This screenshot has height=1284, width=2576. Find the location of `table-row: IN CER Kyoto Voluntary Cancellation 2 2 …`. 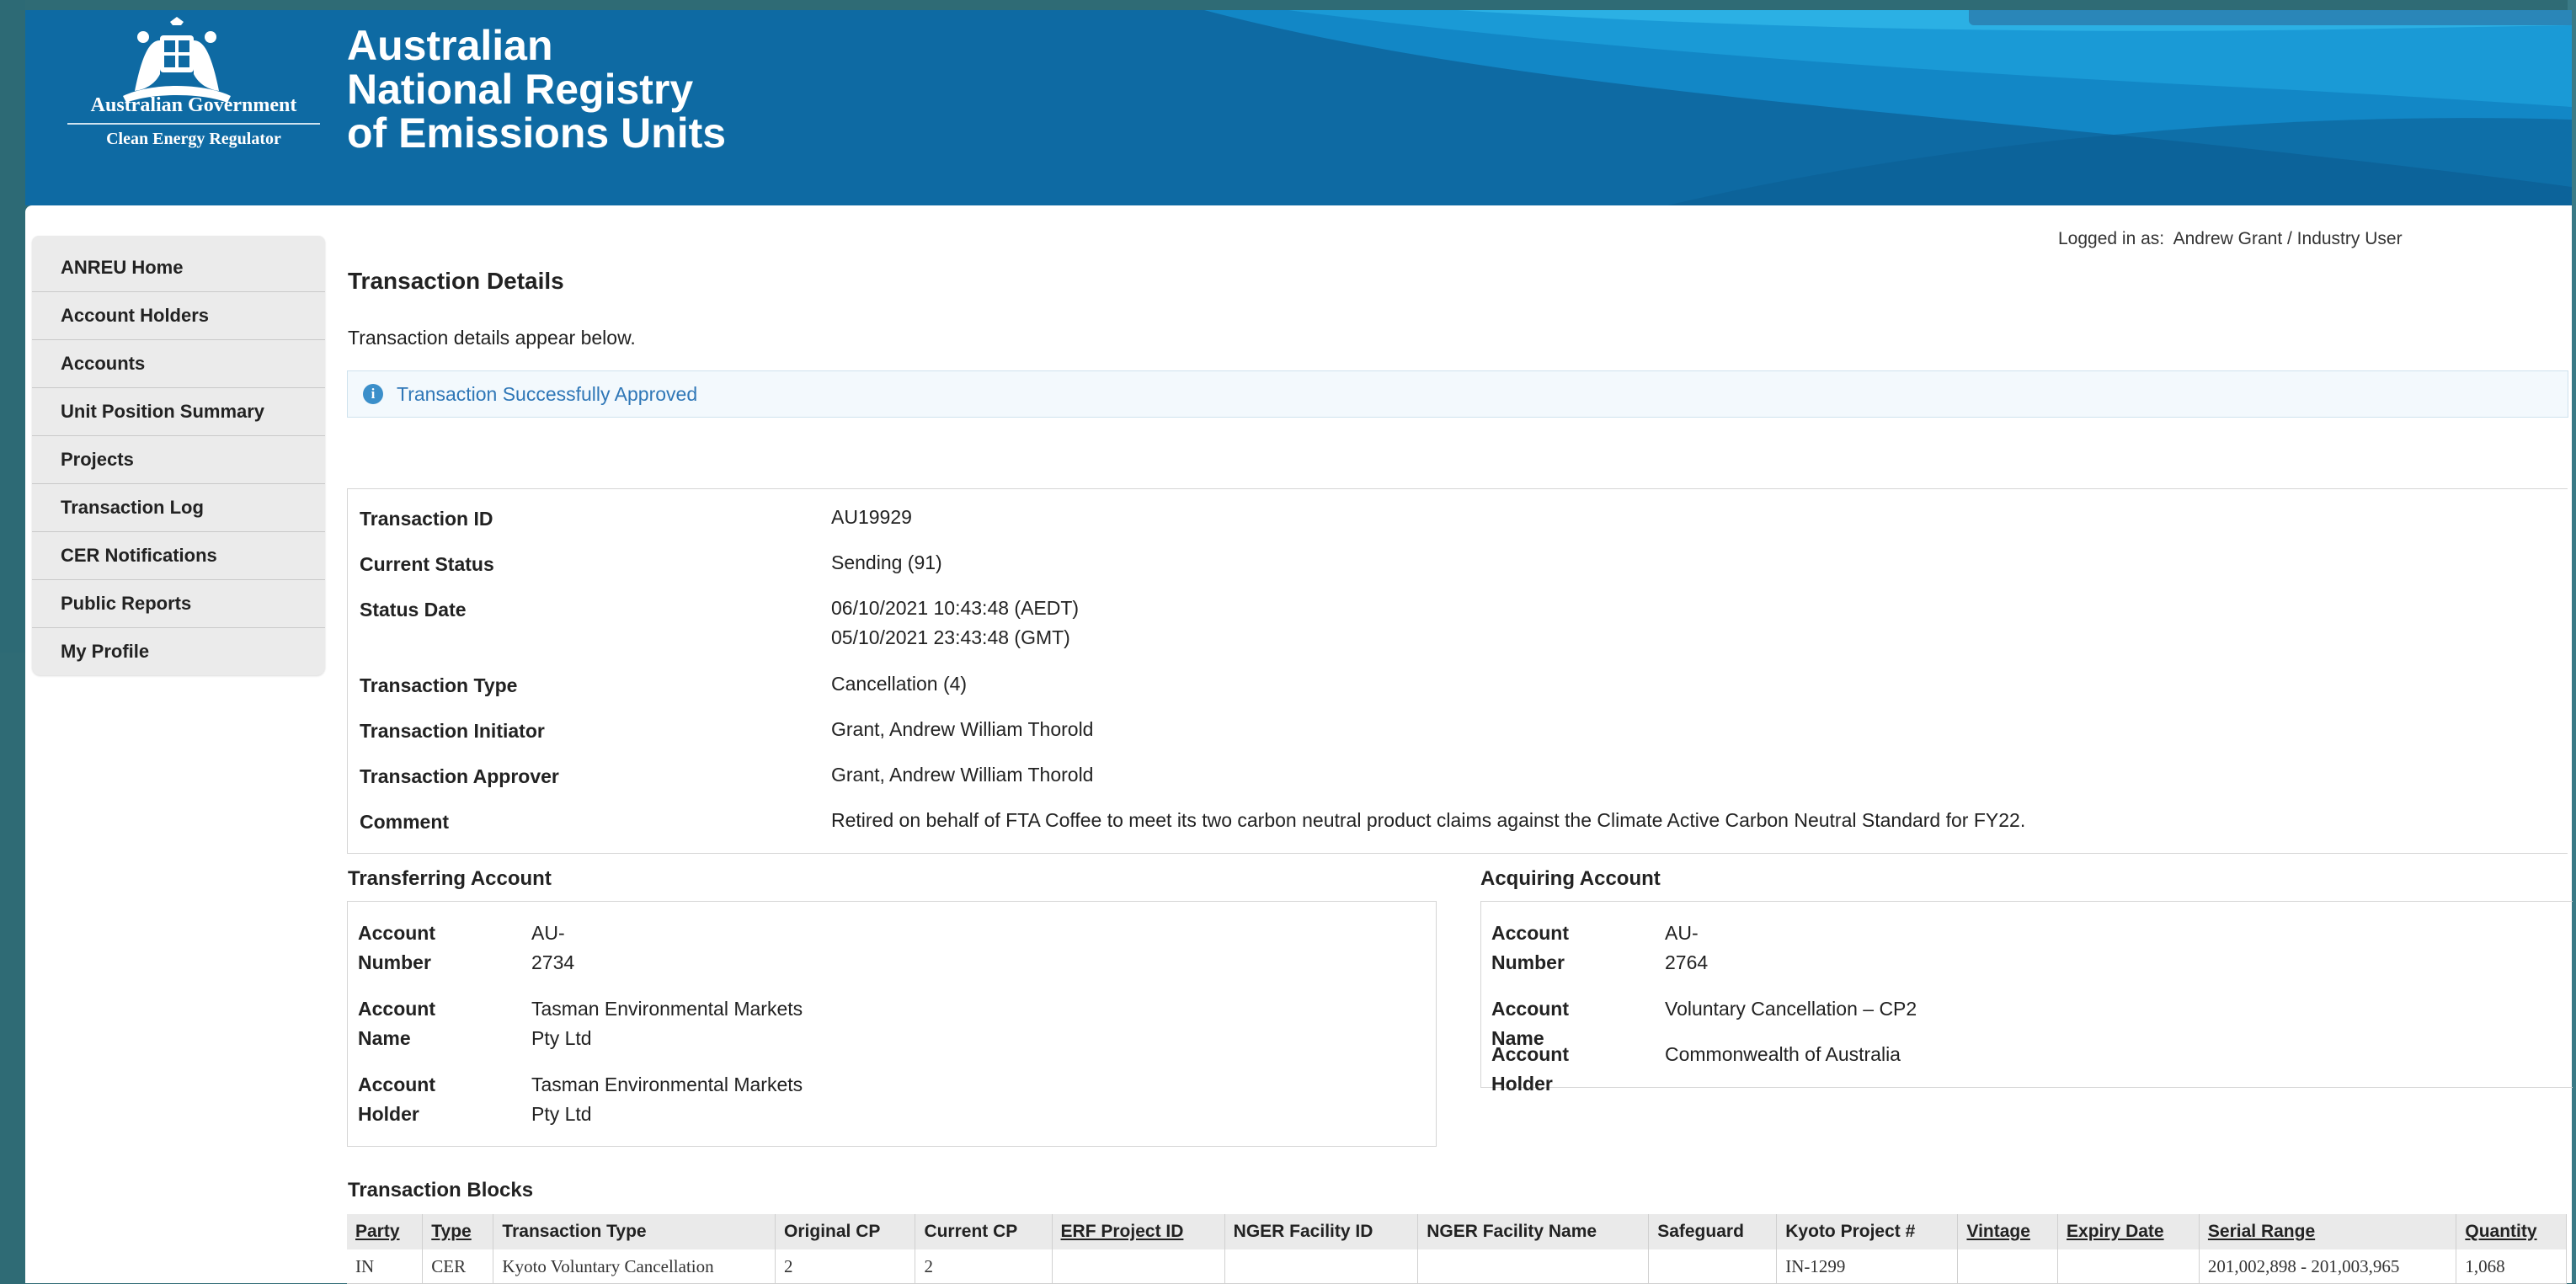

table-row: IN CER Kyoto Voluntary Cancellation 2 2 … is located at coordinates (1457, 1266).